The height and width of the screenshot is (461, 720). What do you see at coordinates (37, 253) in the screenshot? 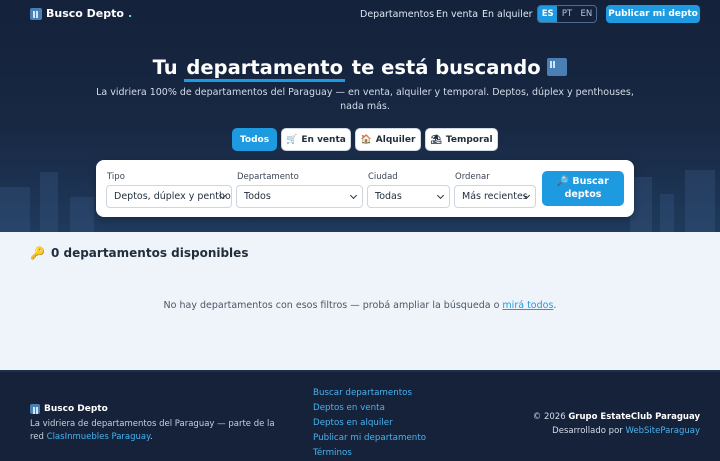
I see `key-icon: 🔑` at bounding box center [37, 253].